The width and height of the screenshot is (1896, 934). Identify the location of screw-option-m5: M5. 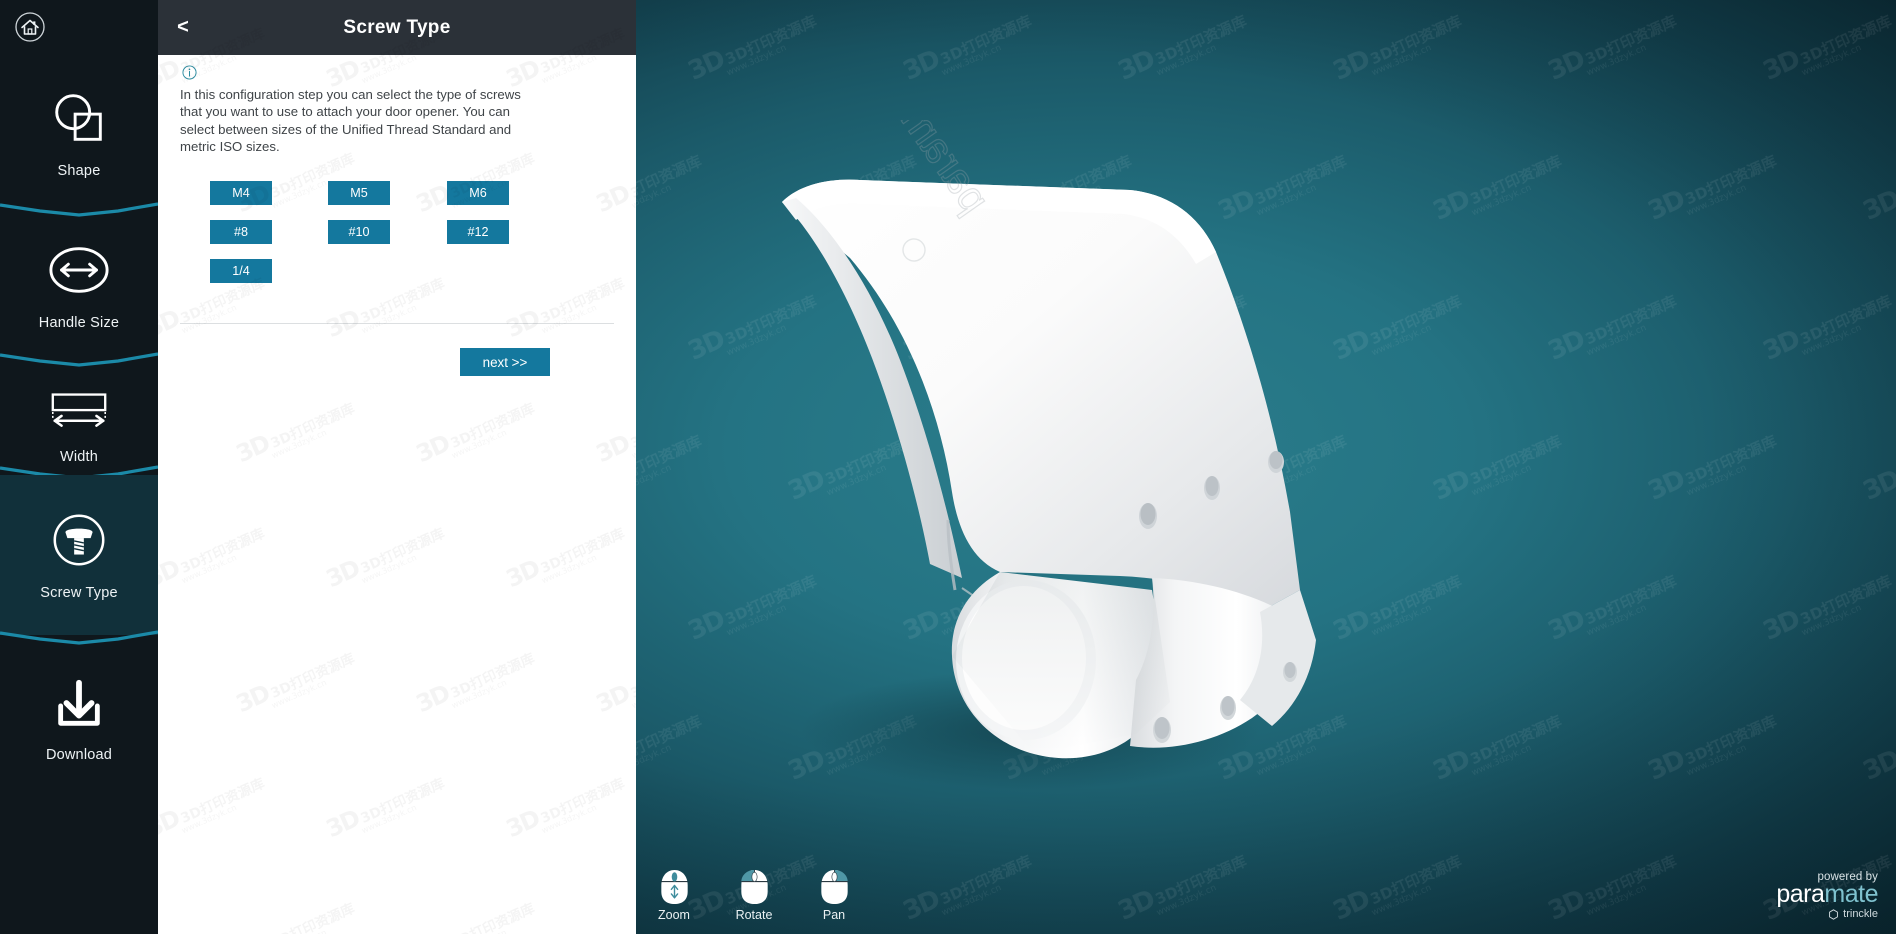
(359, 192).